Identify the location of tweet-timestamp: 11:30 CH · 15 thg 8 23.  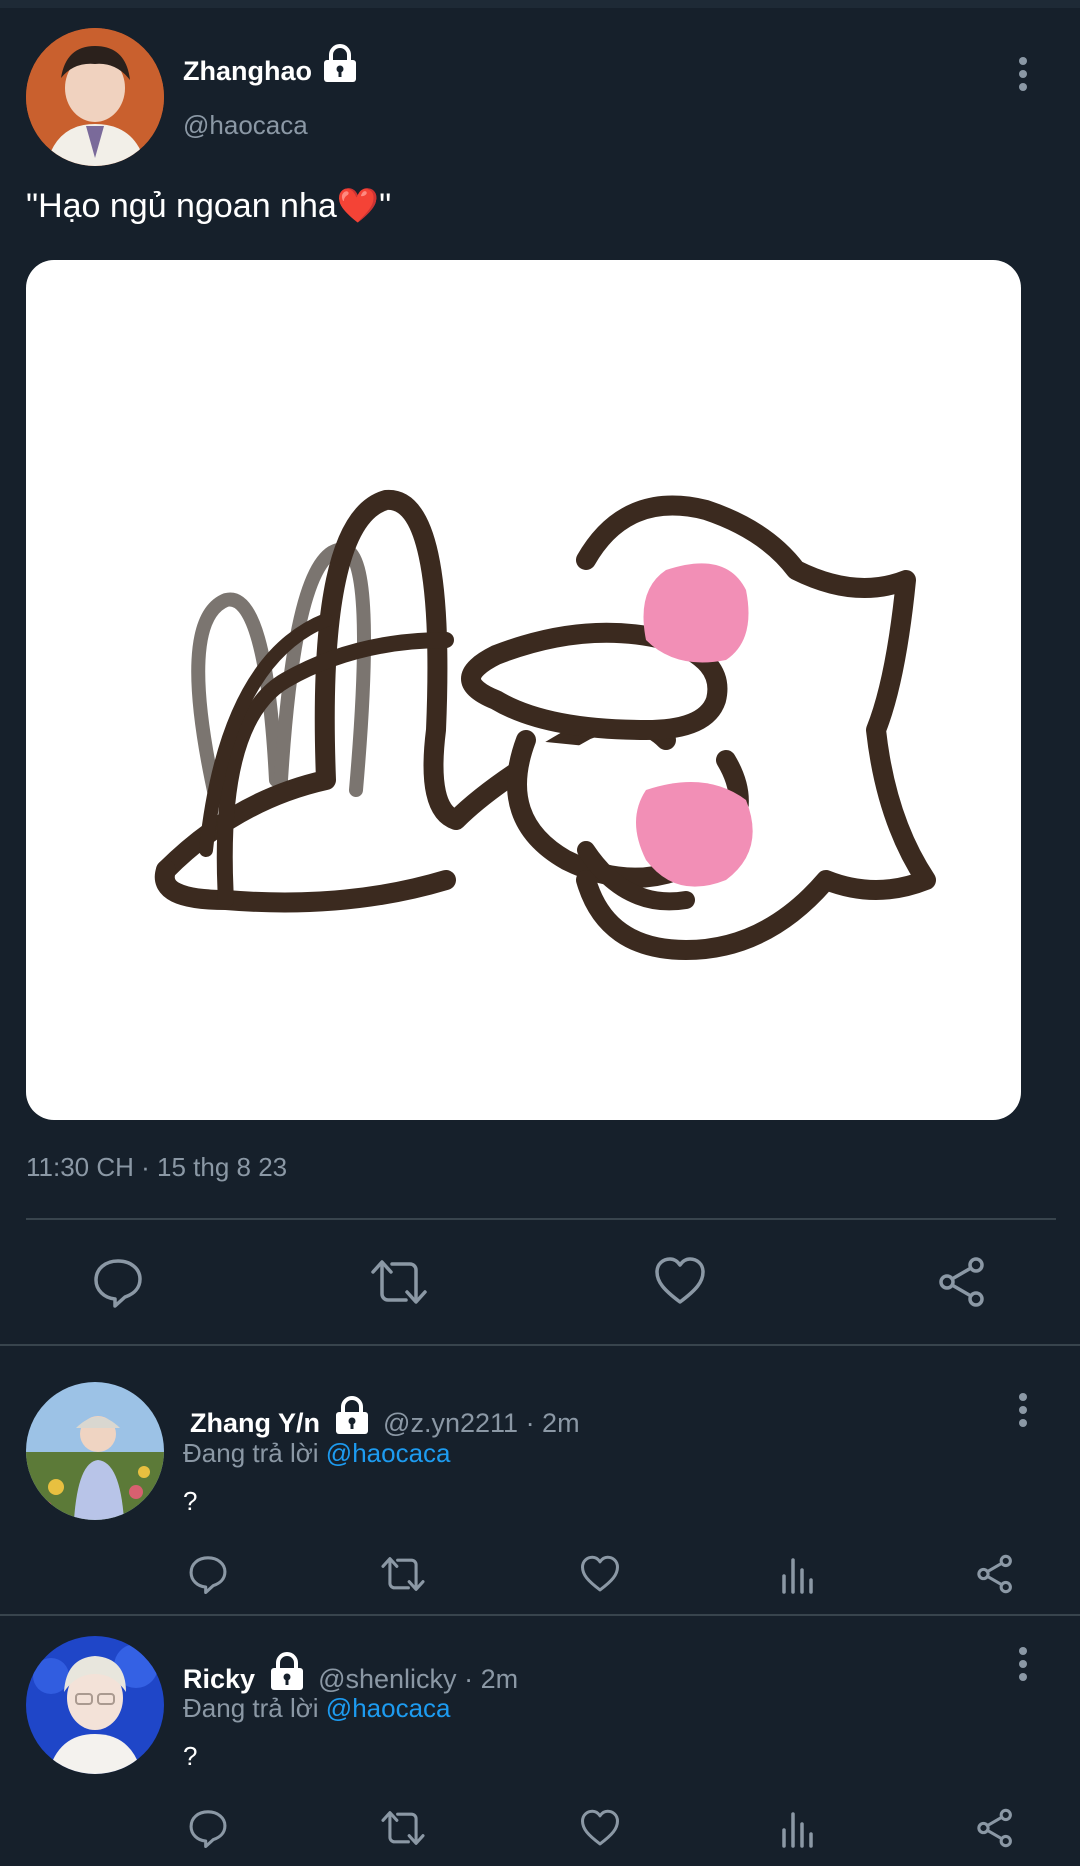
(156, 1167).